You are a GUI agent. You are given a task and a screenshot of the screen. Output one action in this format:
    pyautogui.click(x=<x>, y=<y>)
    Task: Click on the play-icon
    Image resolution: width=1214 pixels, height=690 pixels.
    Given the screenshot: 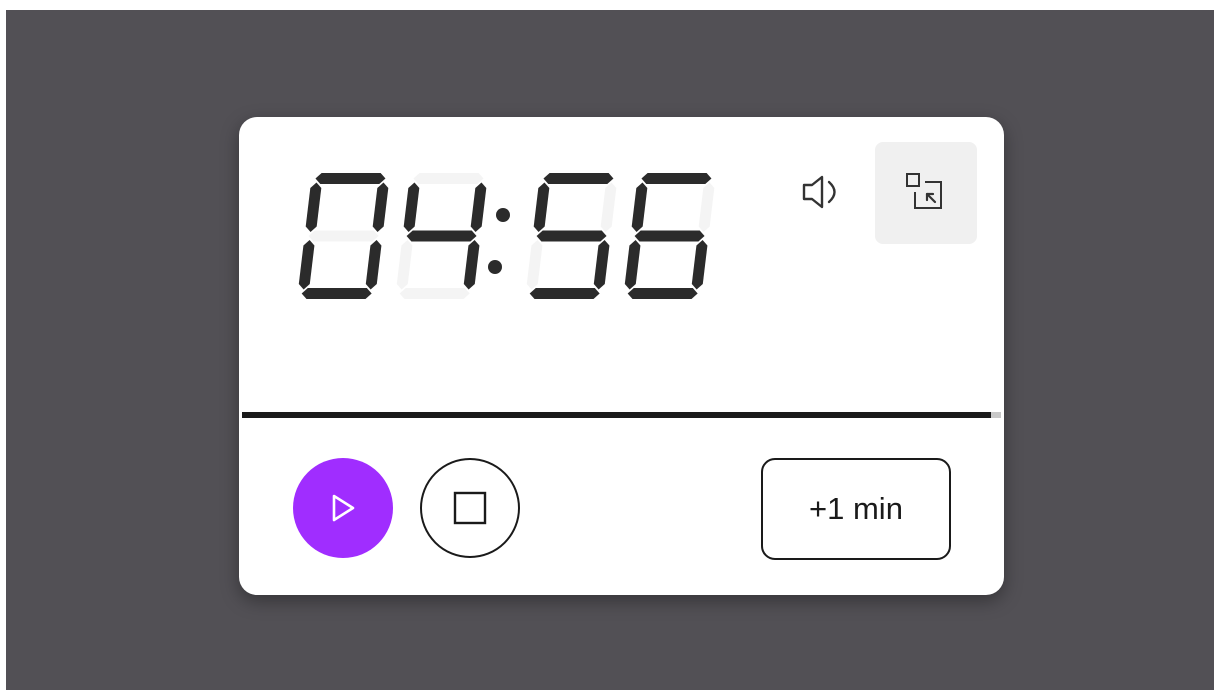 What is the action you would take?
    pyautogui.click(x=343, y=508)
    